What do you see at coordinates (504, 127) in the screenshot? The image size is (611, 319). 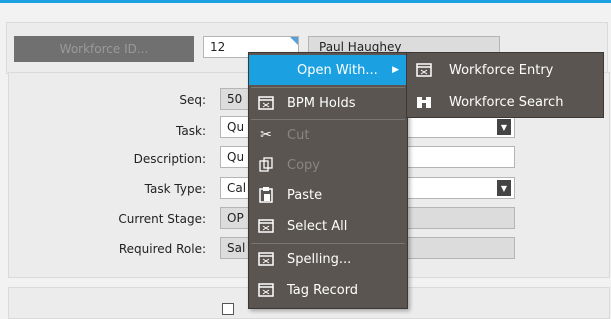 I see `task-dropdown-icon: ▼` at bounding box center [504, 127].